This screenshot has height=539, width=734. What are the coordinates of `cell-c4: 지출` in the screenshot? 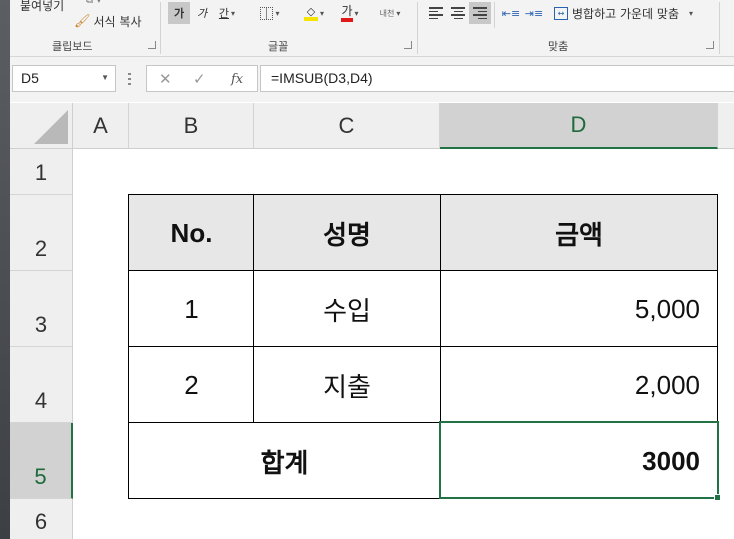 It's located at (347, 385).